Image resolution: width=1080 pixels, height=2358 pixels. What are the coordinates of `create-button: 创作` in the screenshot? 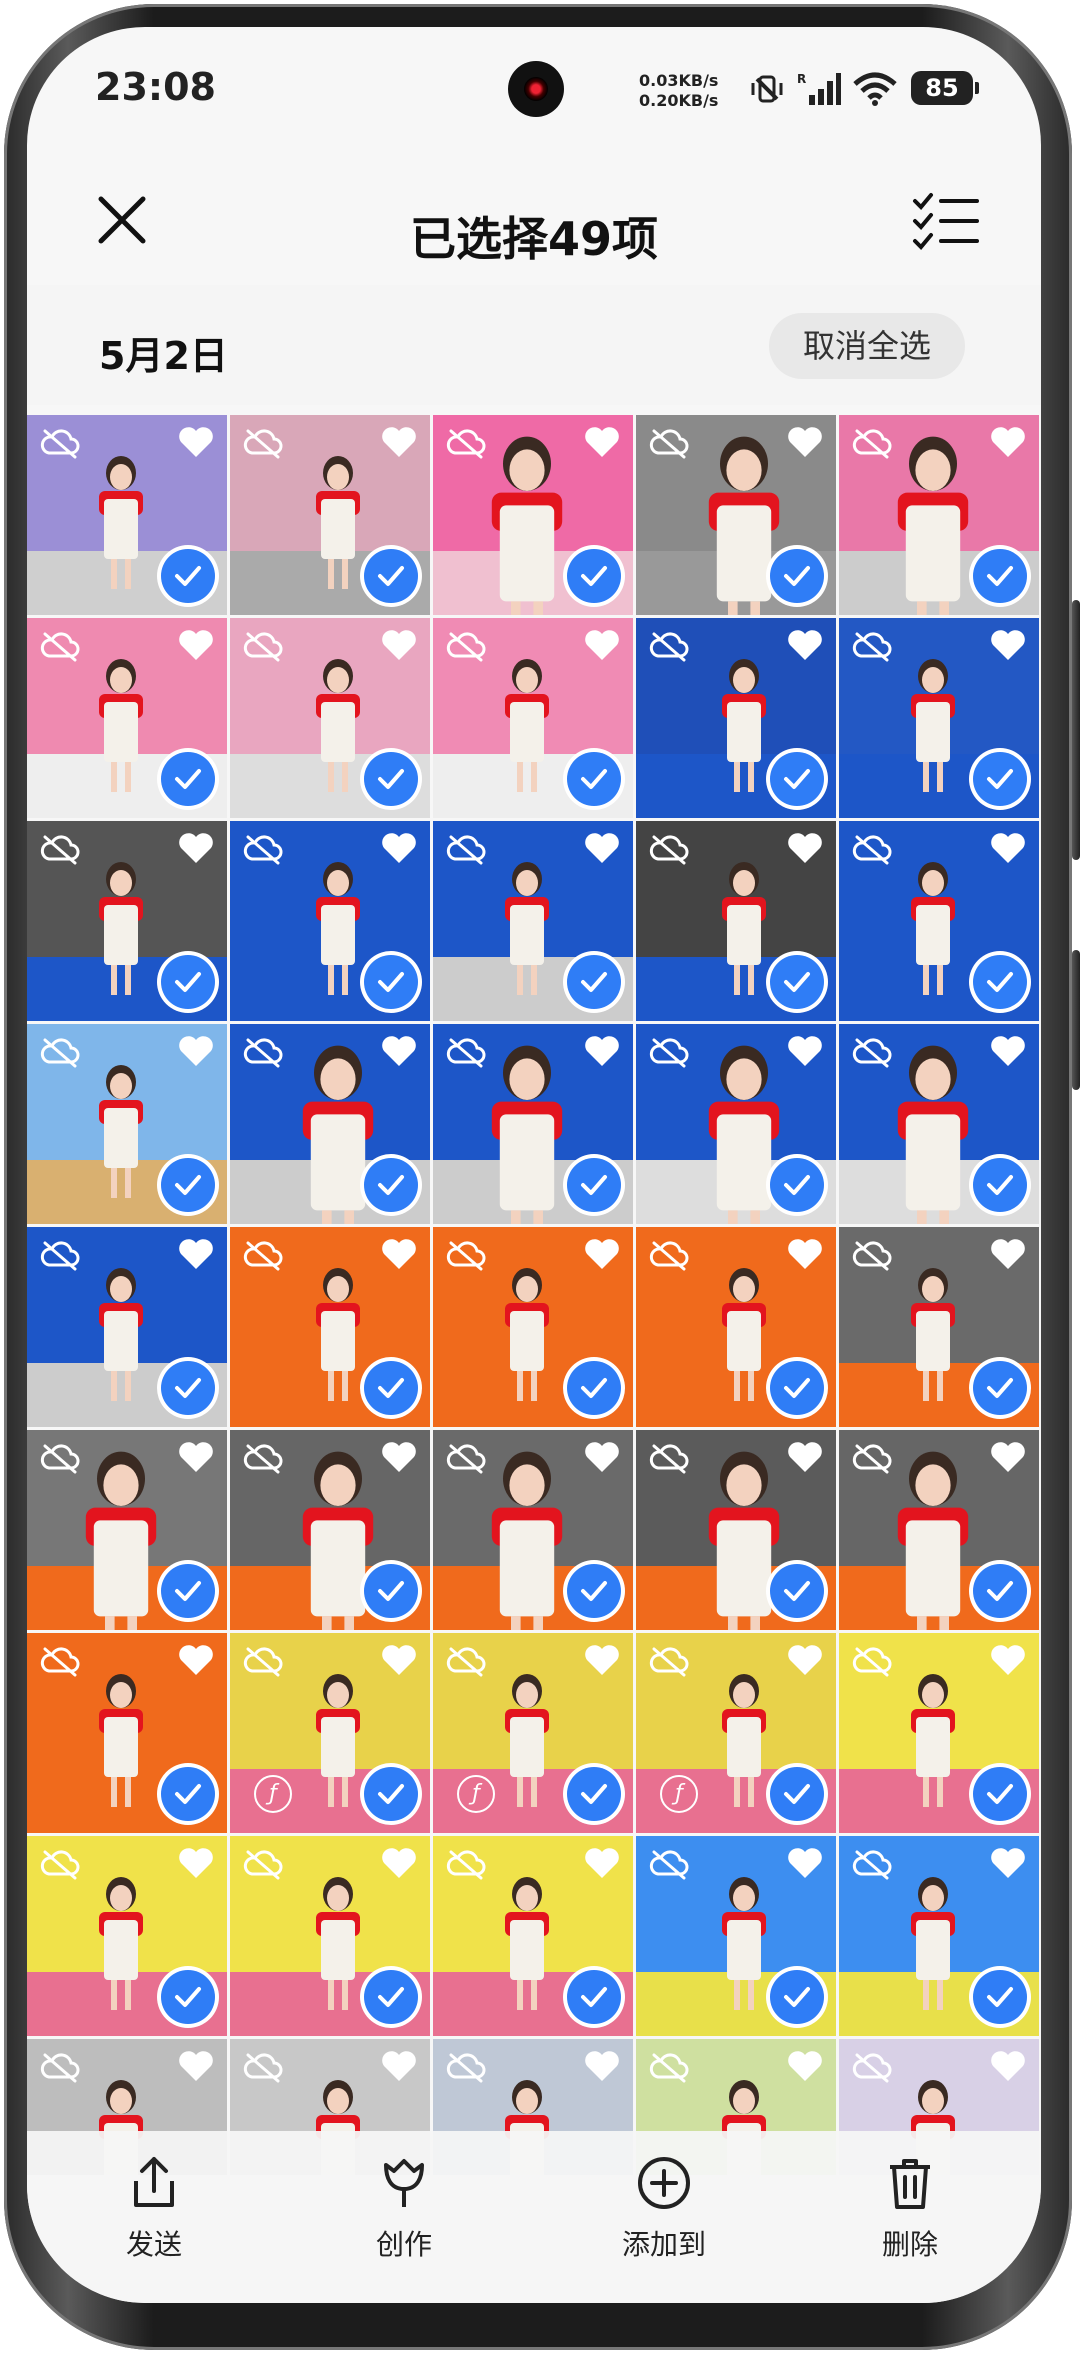 It's located at (404, 2218).